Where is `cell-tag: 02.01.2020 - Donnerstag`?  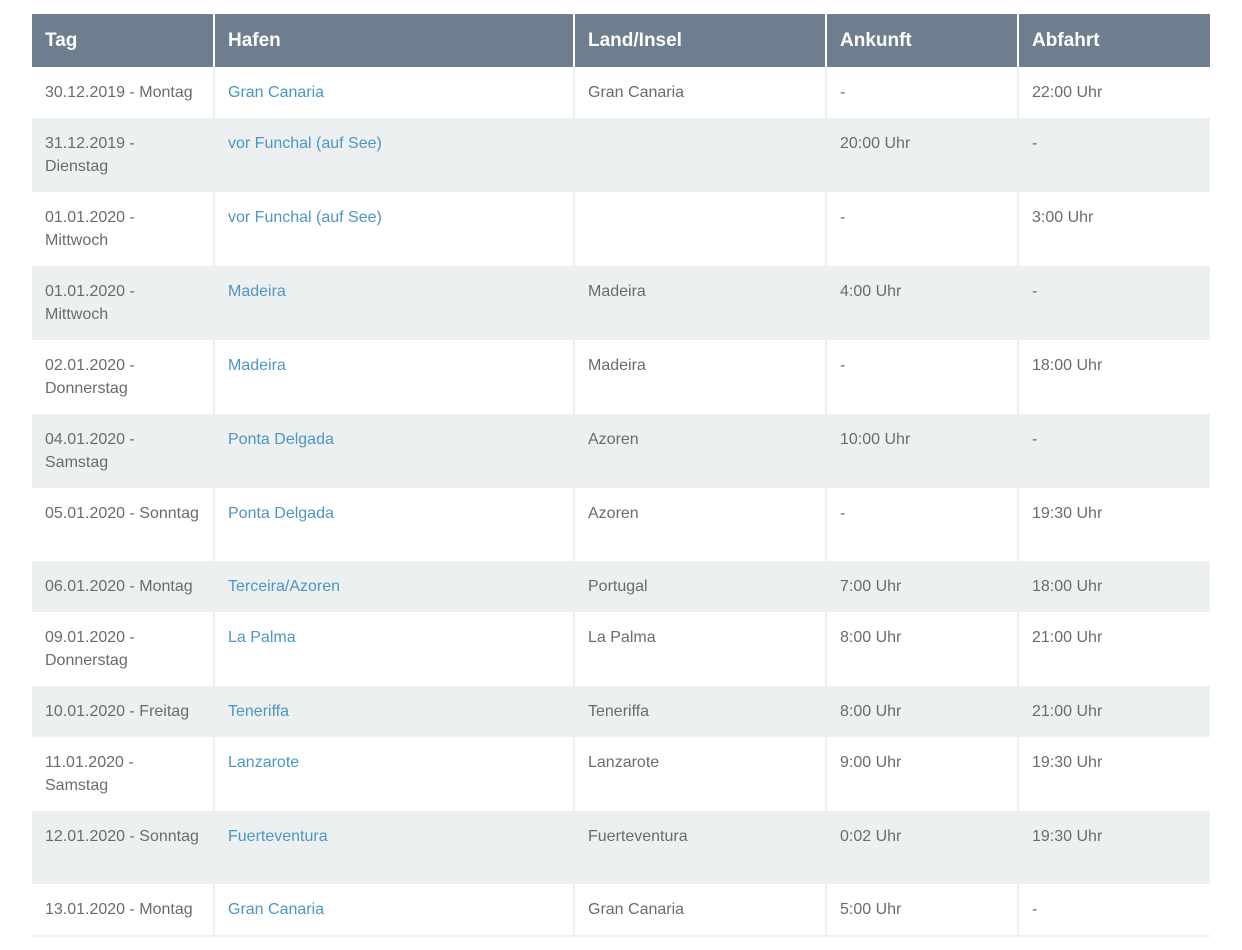 cell-tag: 02.01.2020 - Donnerstag is located at coordinates (123, 377).